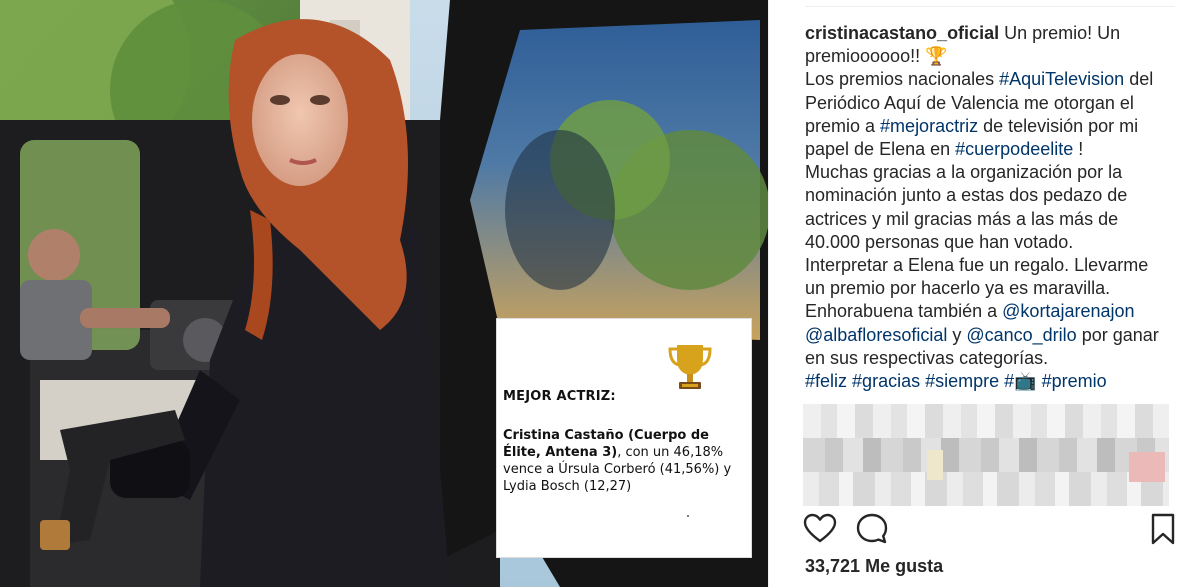 The height and width of the screenshot is (587, 1200). What do you see at coordinates (826, 381) in the screenshot?
I see `hashtag-link: #feliz` at bounding box center [826, 381].